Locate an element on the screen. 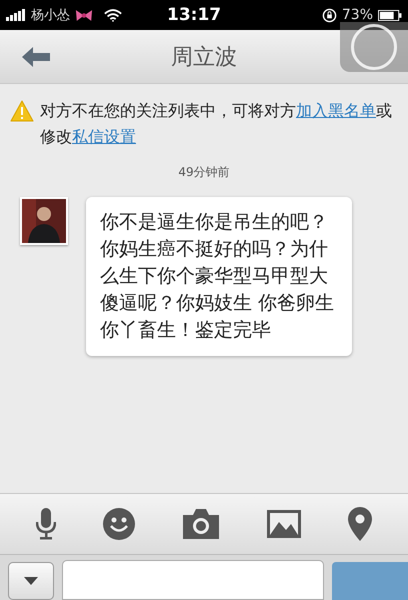  carrier-name: 杨小怂 is located at coordinates (50, 15).